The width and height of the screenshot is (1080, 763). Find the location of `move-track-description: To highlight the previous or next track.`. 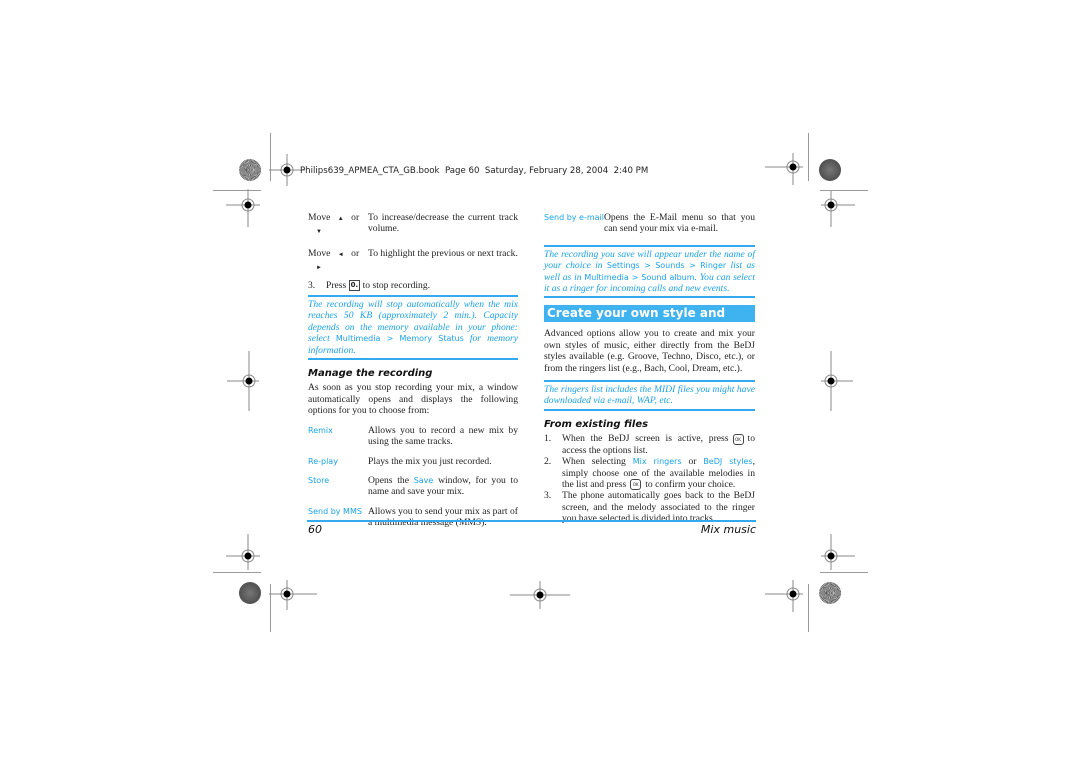

move-track-description: To highlight the previous or next track. is located at coordinates (443, 253).